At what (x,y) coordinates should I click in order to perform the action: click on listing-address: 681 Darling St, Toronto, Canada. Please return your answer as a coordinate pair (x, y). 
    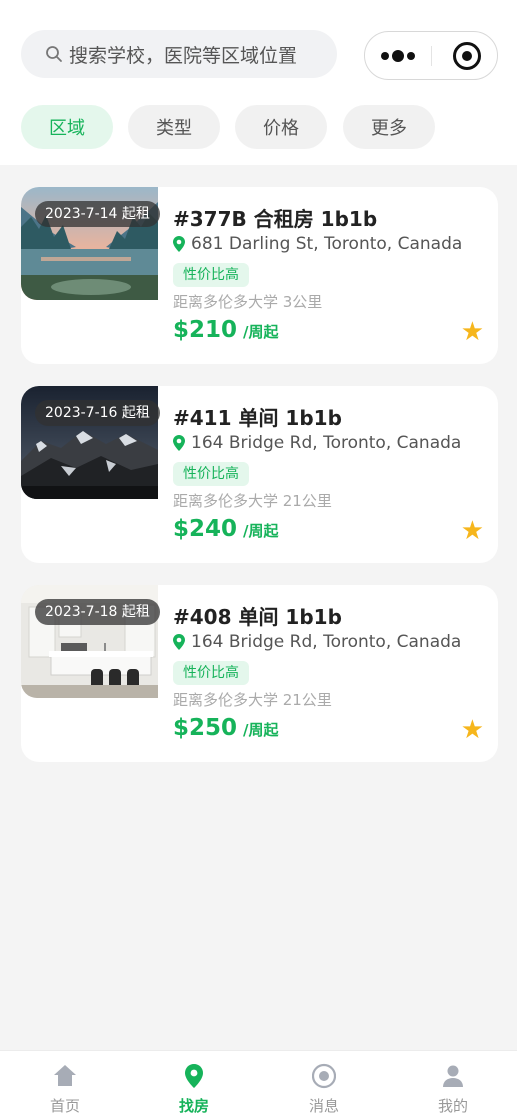
    Looking at the image, I should click on (317, 244).